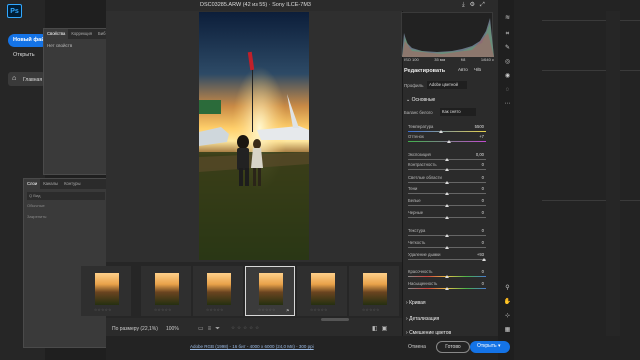  Describe the element at coordinates (387, 329) in the screenshot. I see `before-after-icon: ▣` at that location.